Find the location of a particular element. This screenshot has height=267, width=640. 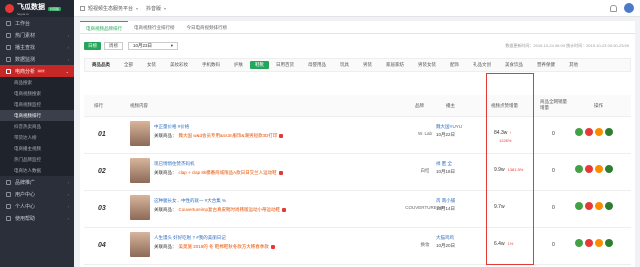

category-item: 配饰 is located at coordinates (454, 65).